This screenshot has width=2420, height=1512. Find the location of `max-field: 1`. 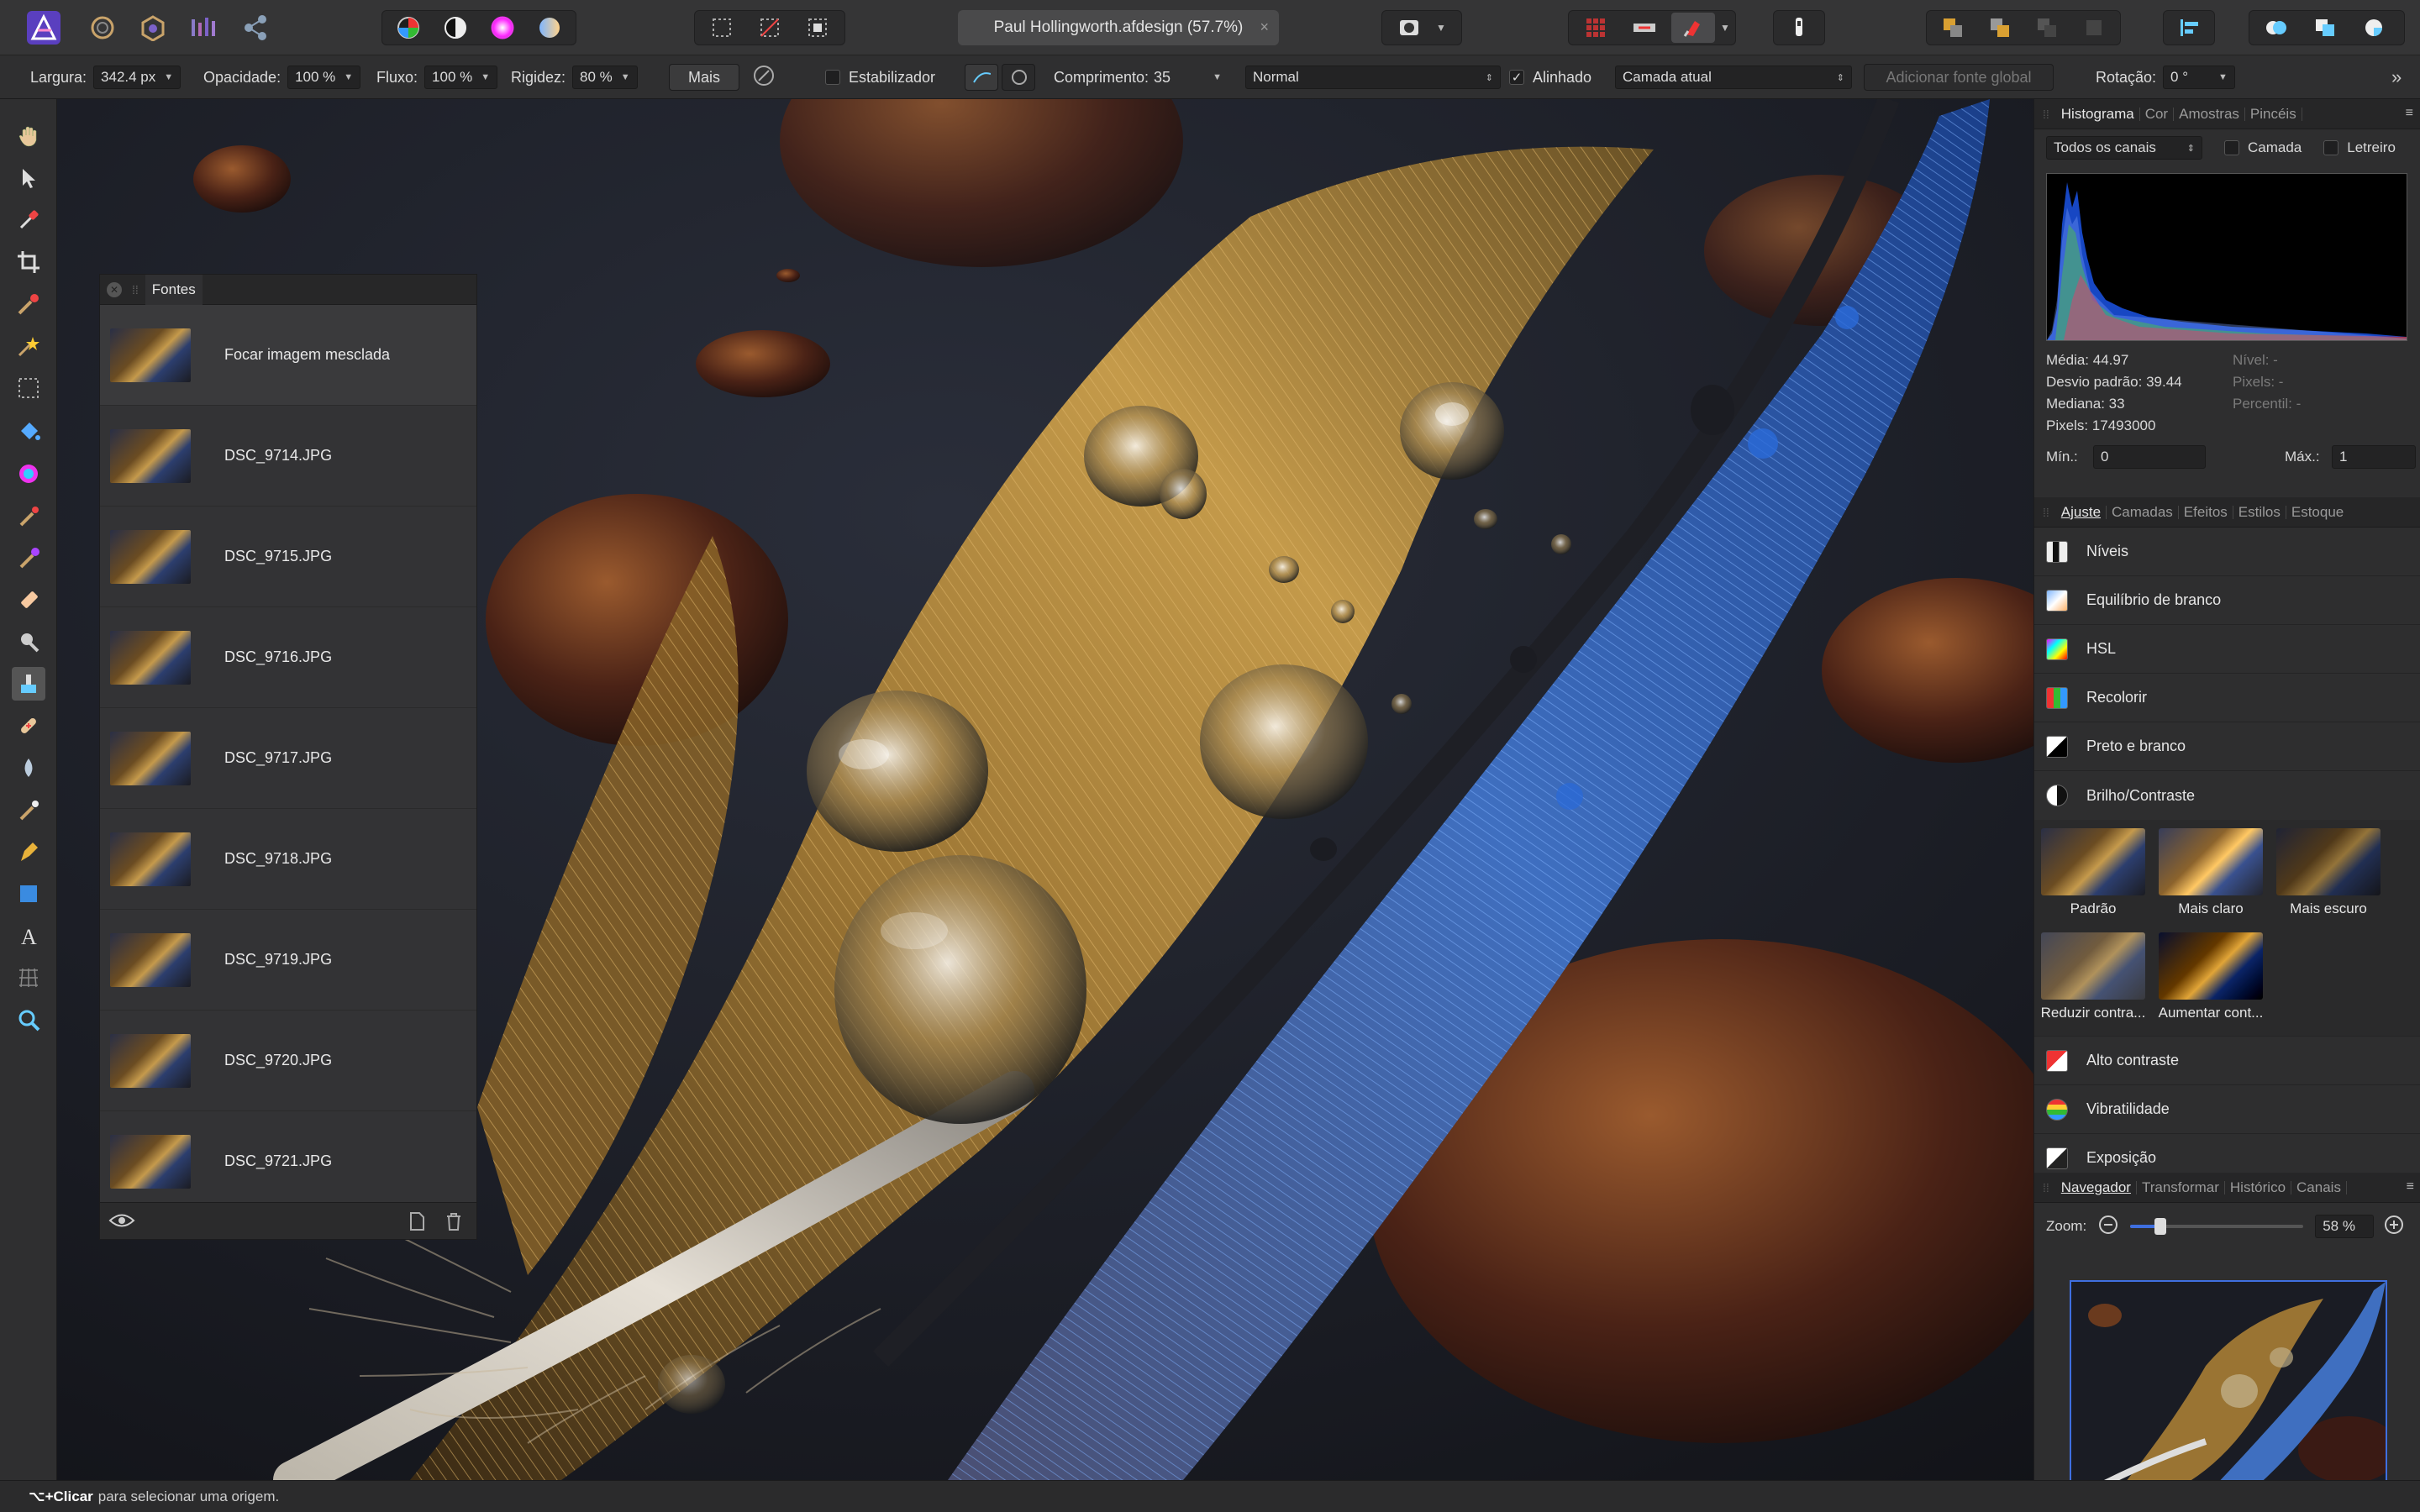

max-field: 1 is located at coordinates (2374, 457).